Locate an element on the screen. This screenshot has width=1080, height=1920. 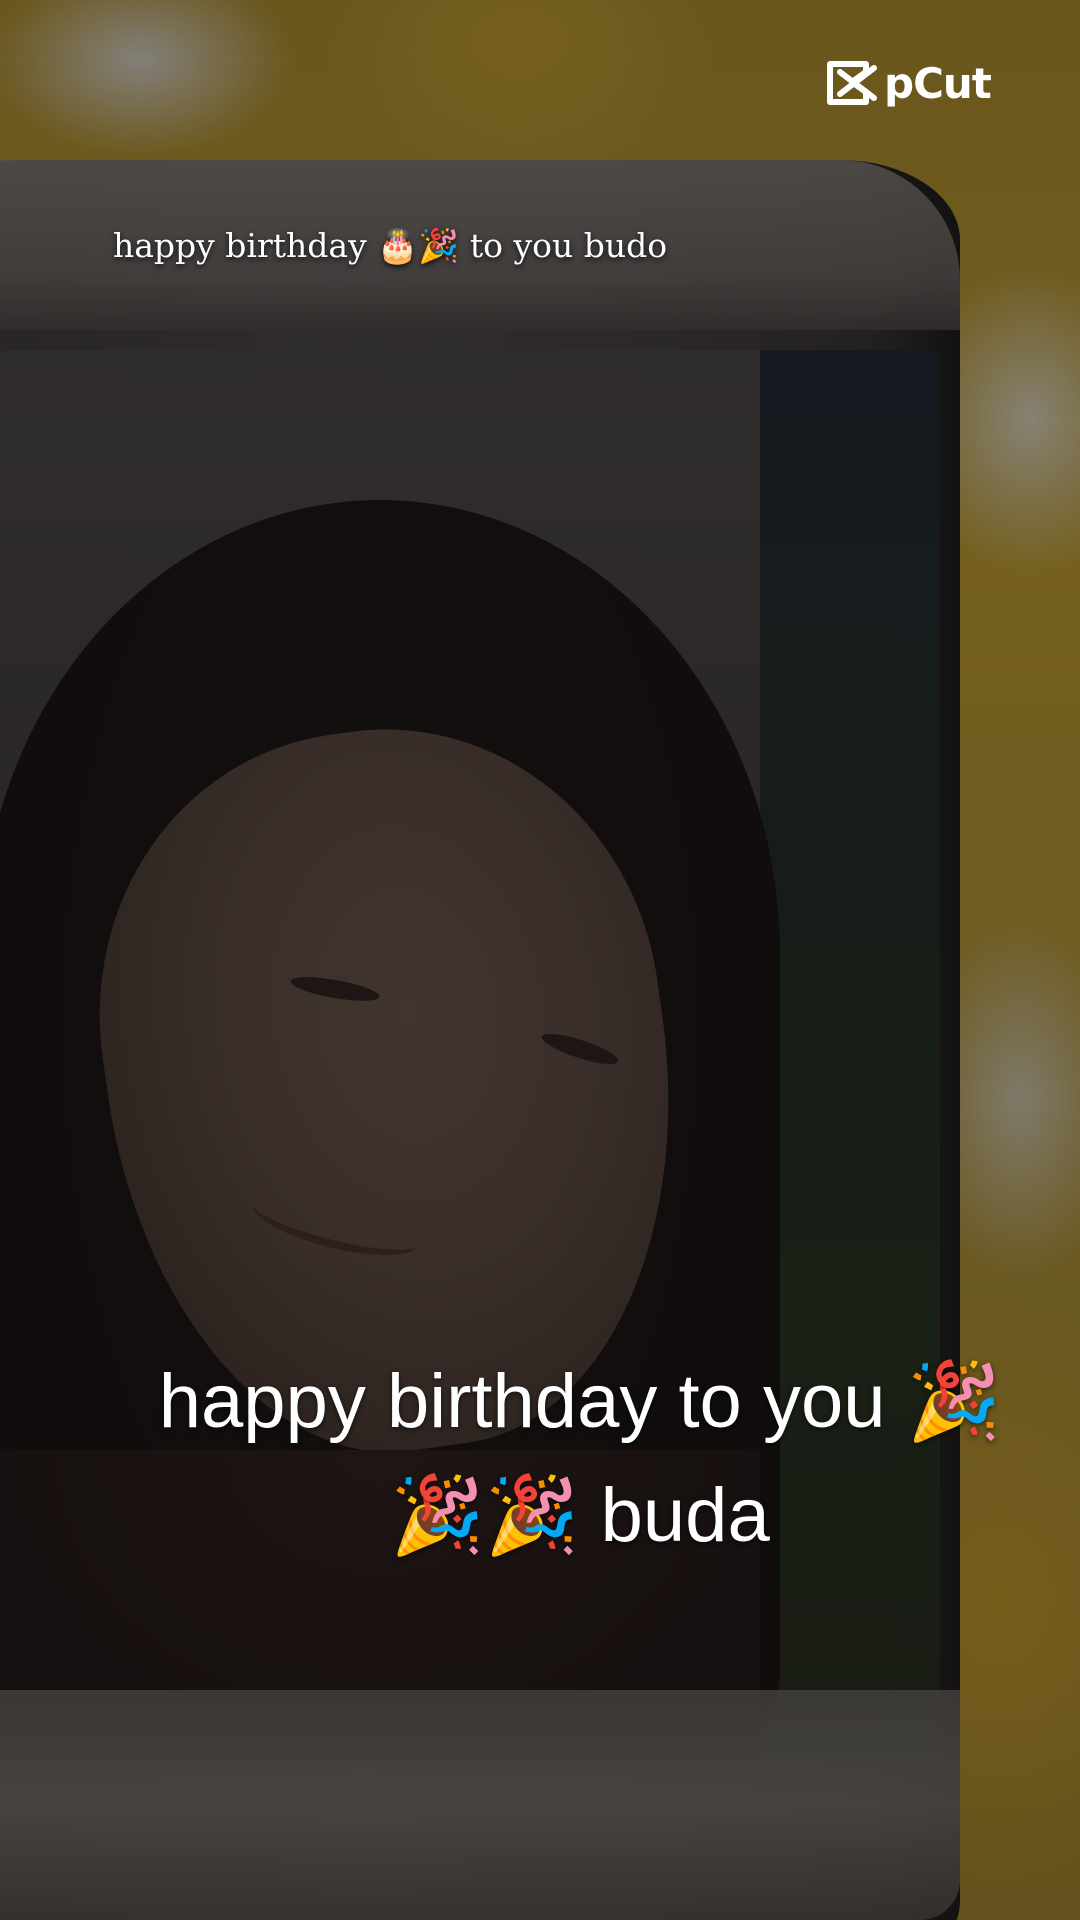
big-caption-line-2: 🎉🎉 buda is located at coordinates (580, 1515).